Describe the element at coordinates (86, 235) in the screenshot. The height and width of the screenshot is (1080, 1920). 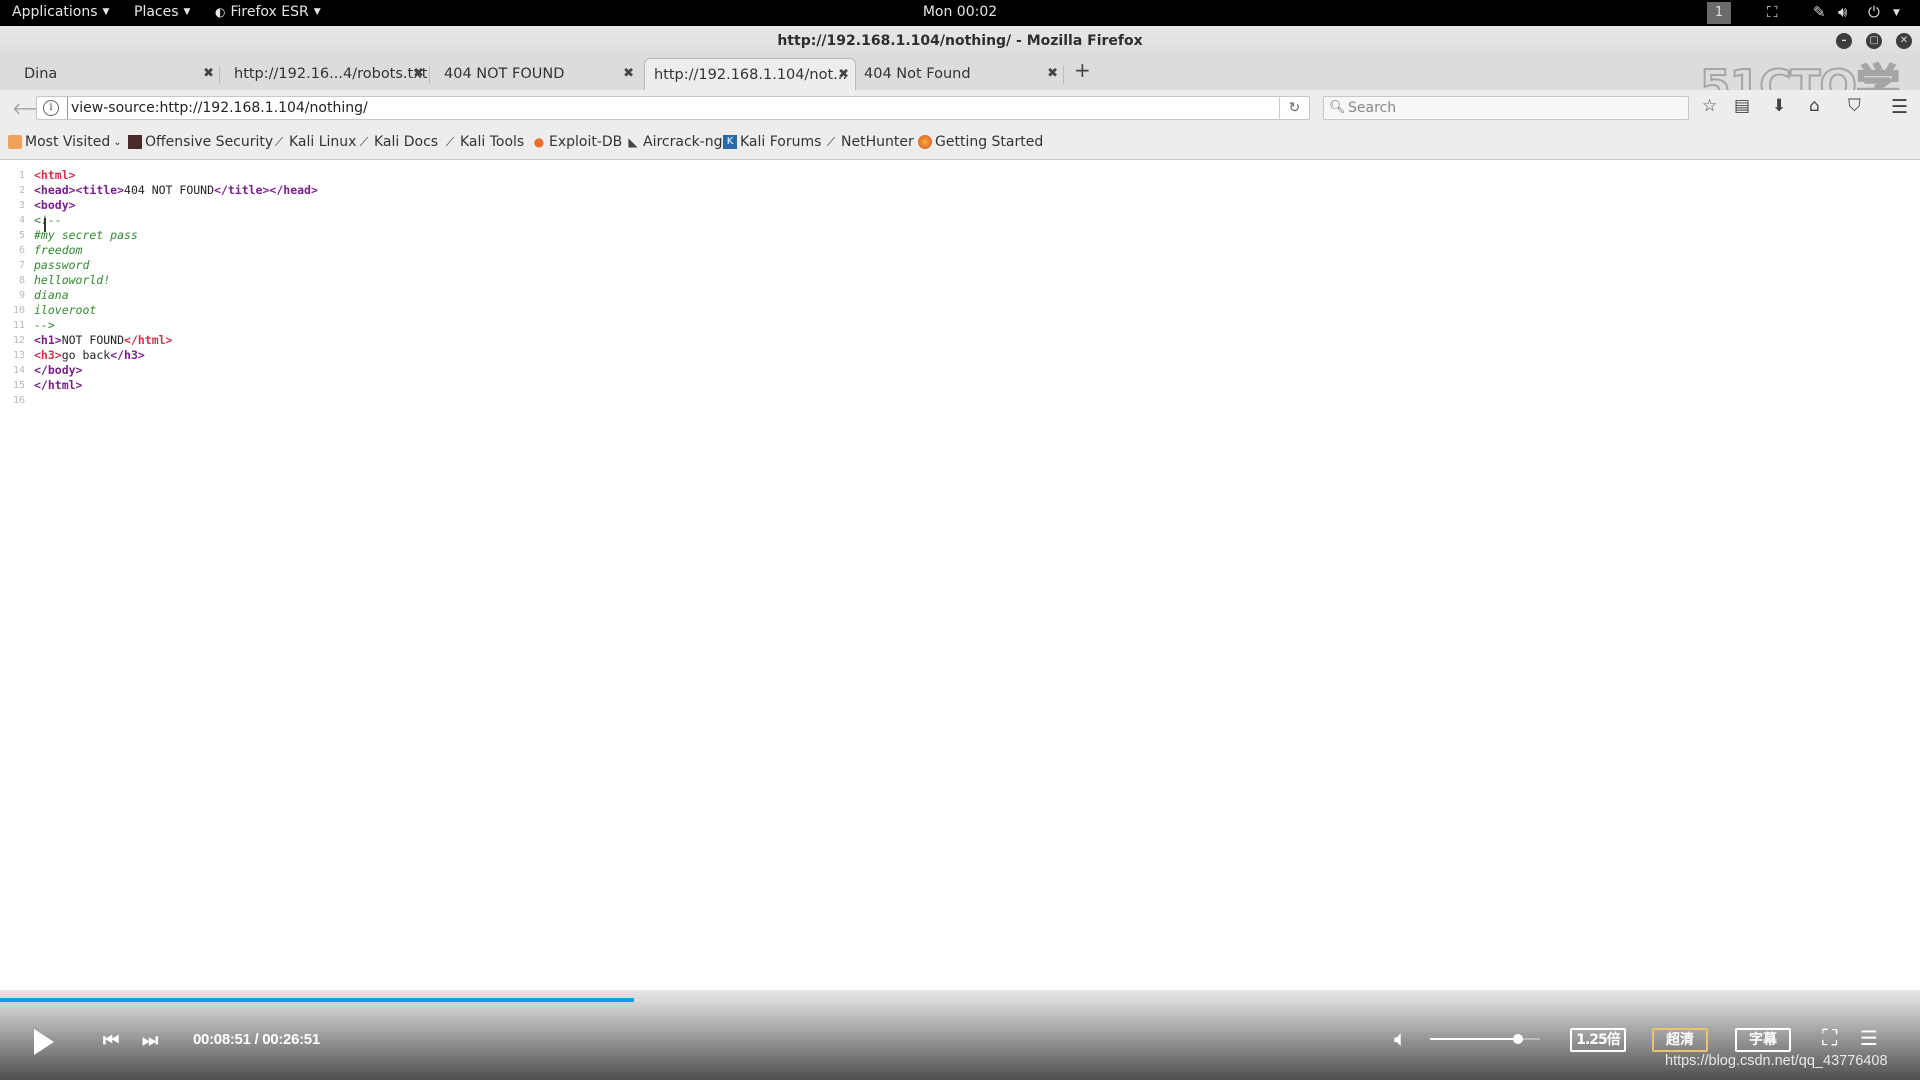
I see `comment-text: #my secret pass` at that location.